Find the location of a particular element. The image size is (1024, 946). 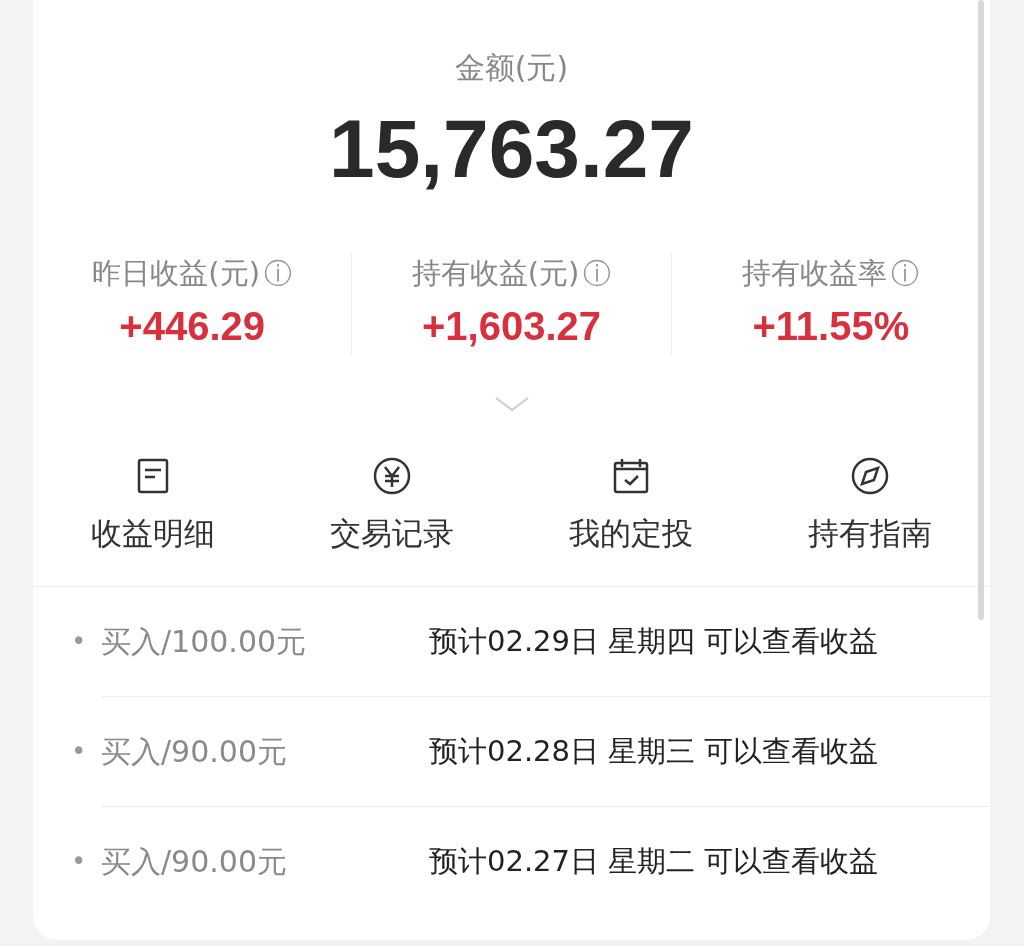

stat-label: 持有收益(元) is located at coordinates (495, 273).